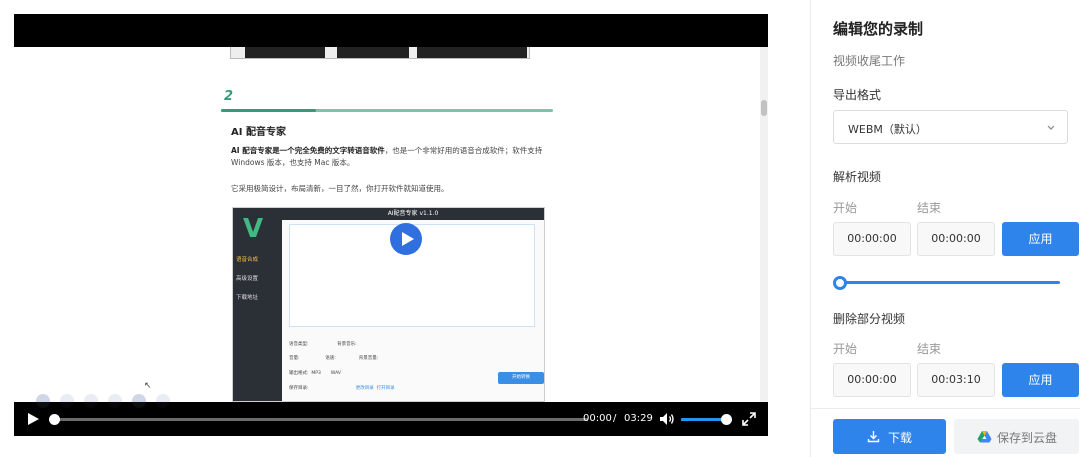 Image resolution: width=1080 pixels, height=457 pixels. What do you see at coordinates (258, 132) in the screenshot?
I see `article-heading: AI 配音专家` at bounding box center [258, 132].